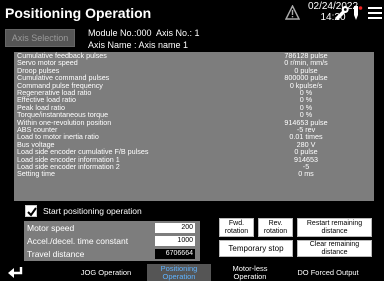  Describe the element at coordinates (328, 272) in the screenshot. I see `tab-do-forced-output: DO Forced Output` at that location.